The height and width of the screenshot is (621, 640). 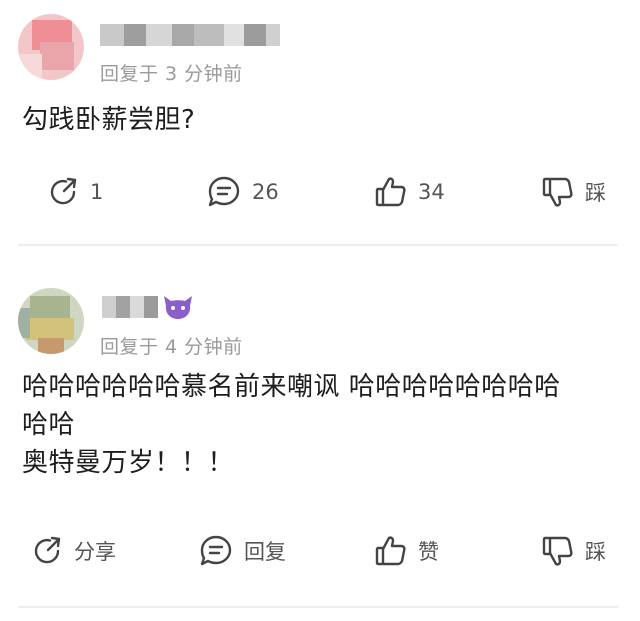 What do you see at coordinates (431, 192) in the screenshot?
I see `like-count: 34` at bounding box center [431, 192].